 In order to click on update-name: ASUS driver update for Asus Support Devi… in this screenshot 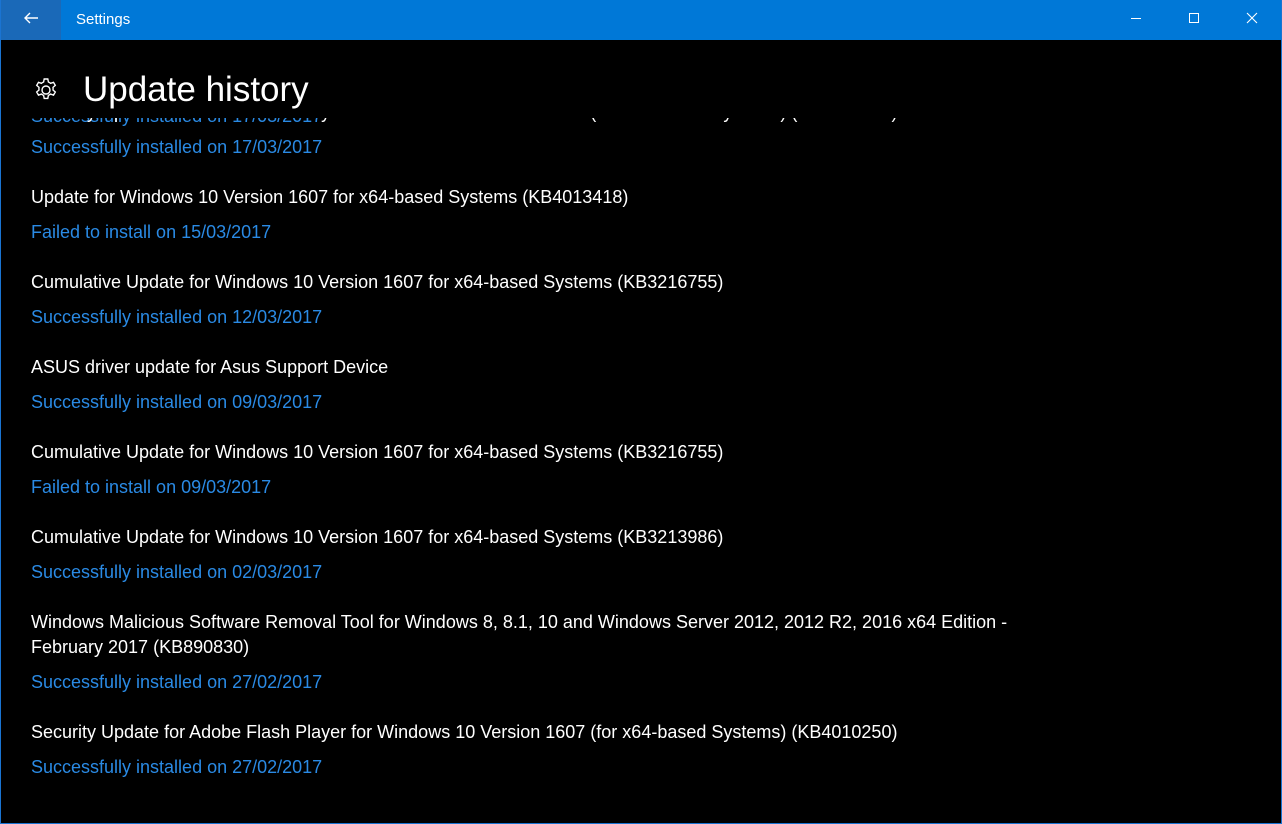, I will do `click(210, 367)`.